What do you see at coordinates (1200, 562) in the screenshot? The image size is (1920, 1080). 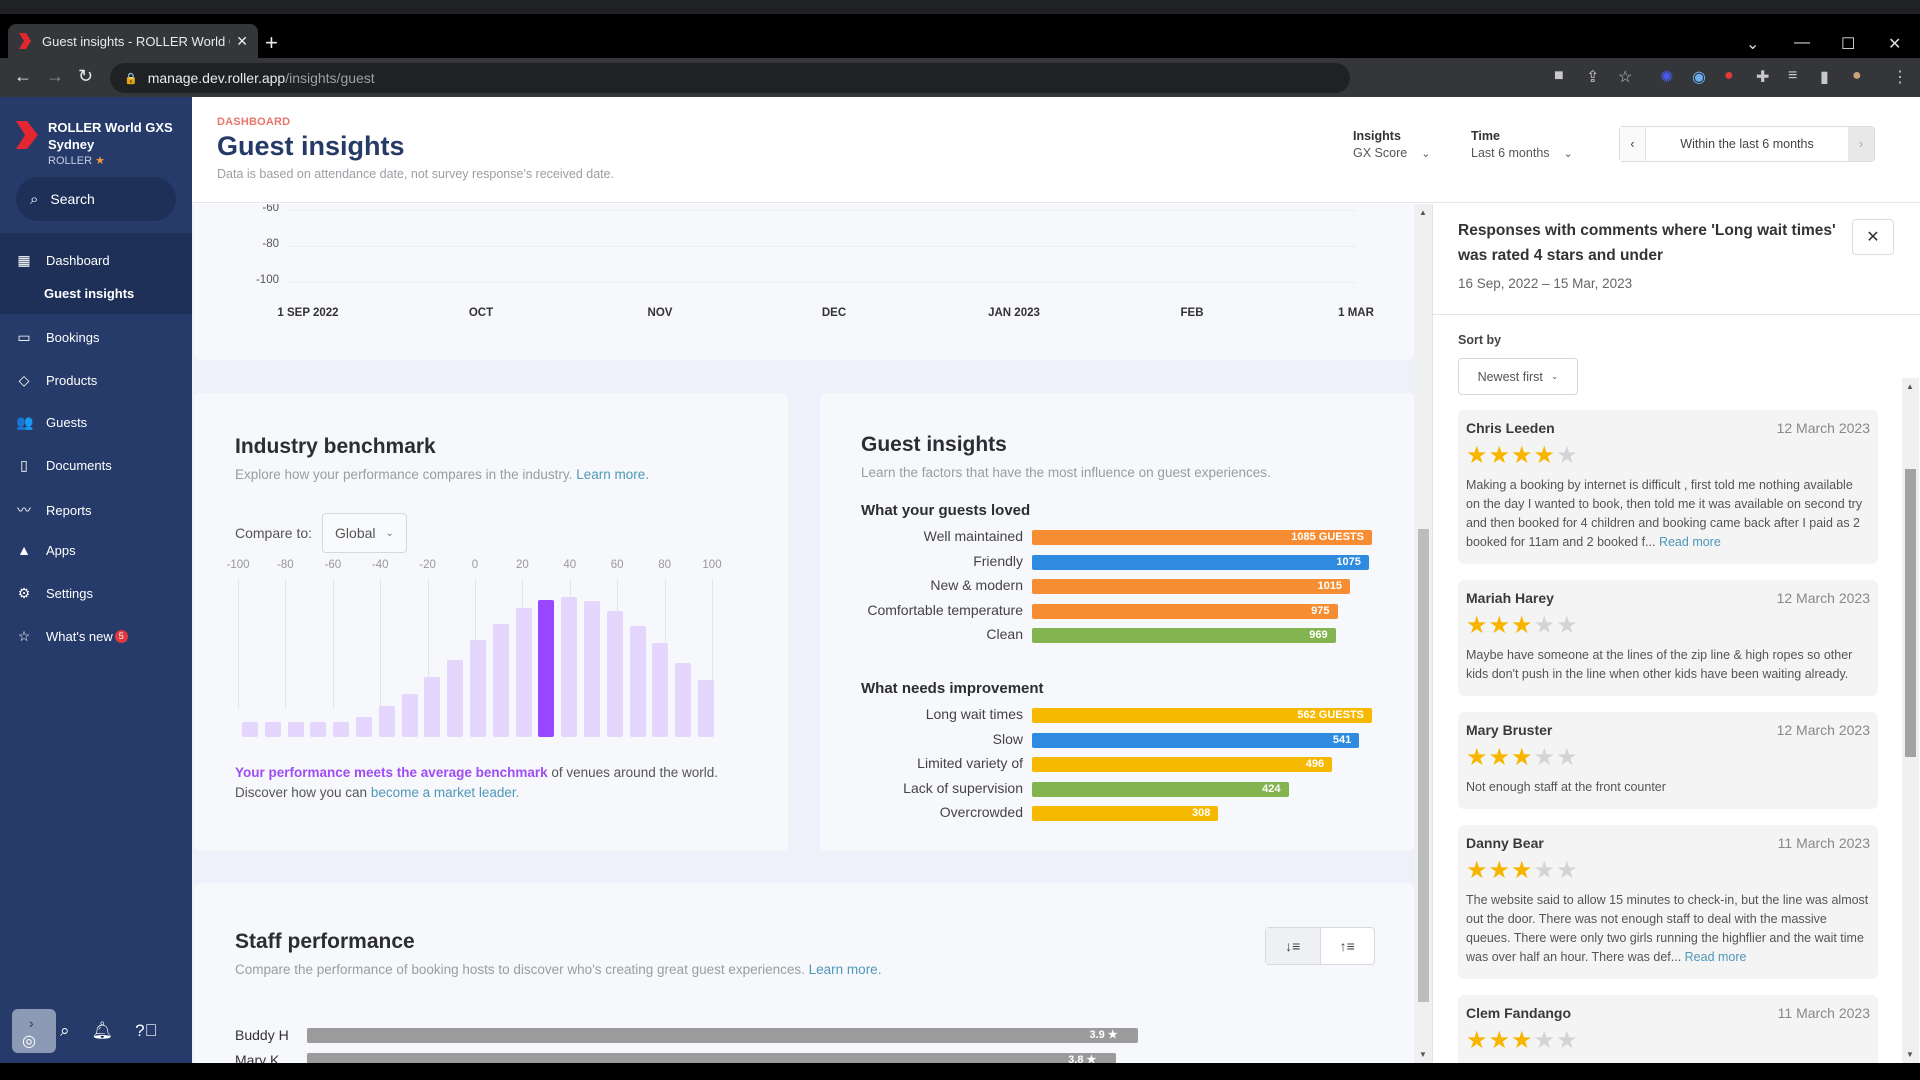 I see `insight-bar: 1075` at bounding box center [1200, 562].